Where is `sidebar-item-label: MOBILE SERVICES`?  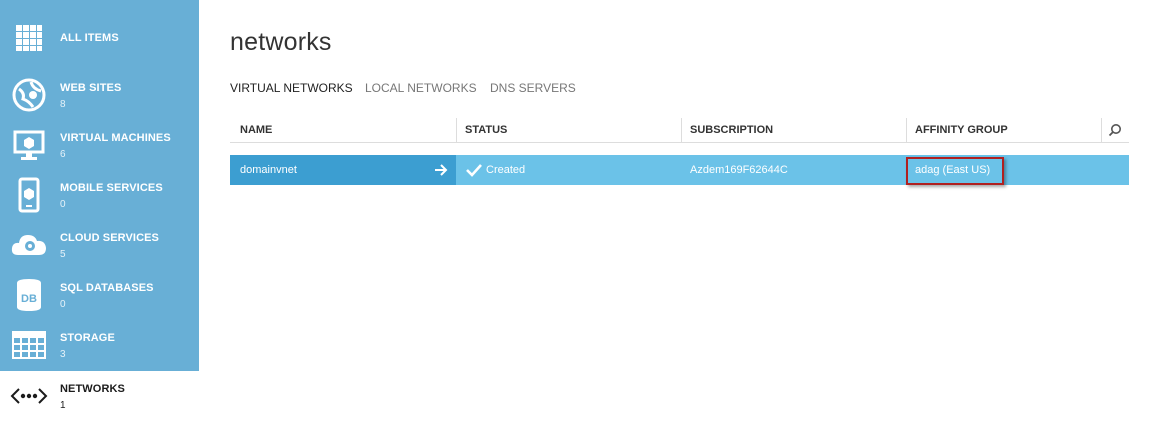 sidebar-item-label: MOBILE SERVICES is located at coordinates (111, 188).